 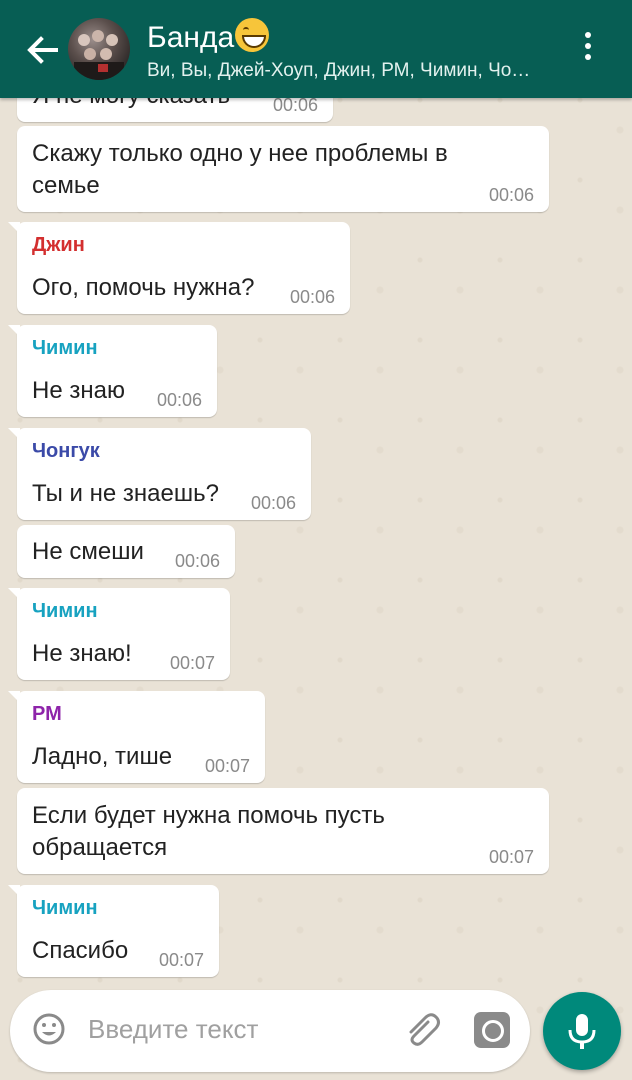 What do you see at coordinates (49, 1029) in the screenshot?
I see `smiley-icon` at bounding box center [49, 1029].